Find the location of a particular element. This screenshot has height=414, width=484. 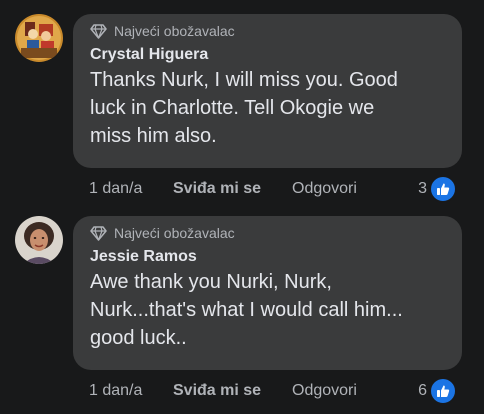

reaction-count: 3 is located at coordinates (422, 188).